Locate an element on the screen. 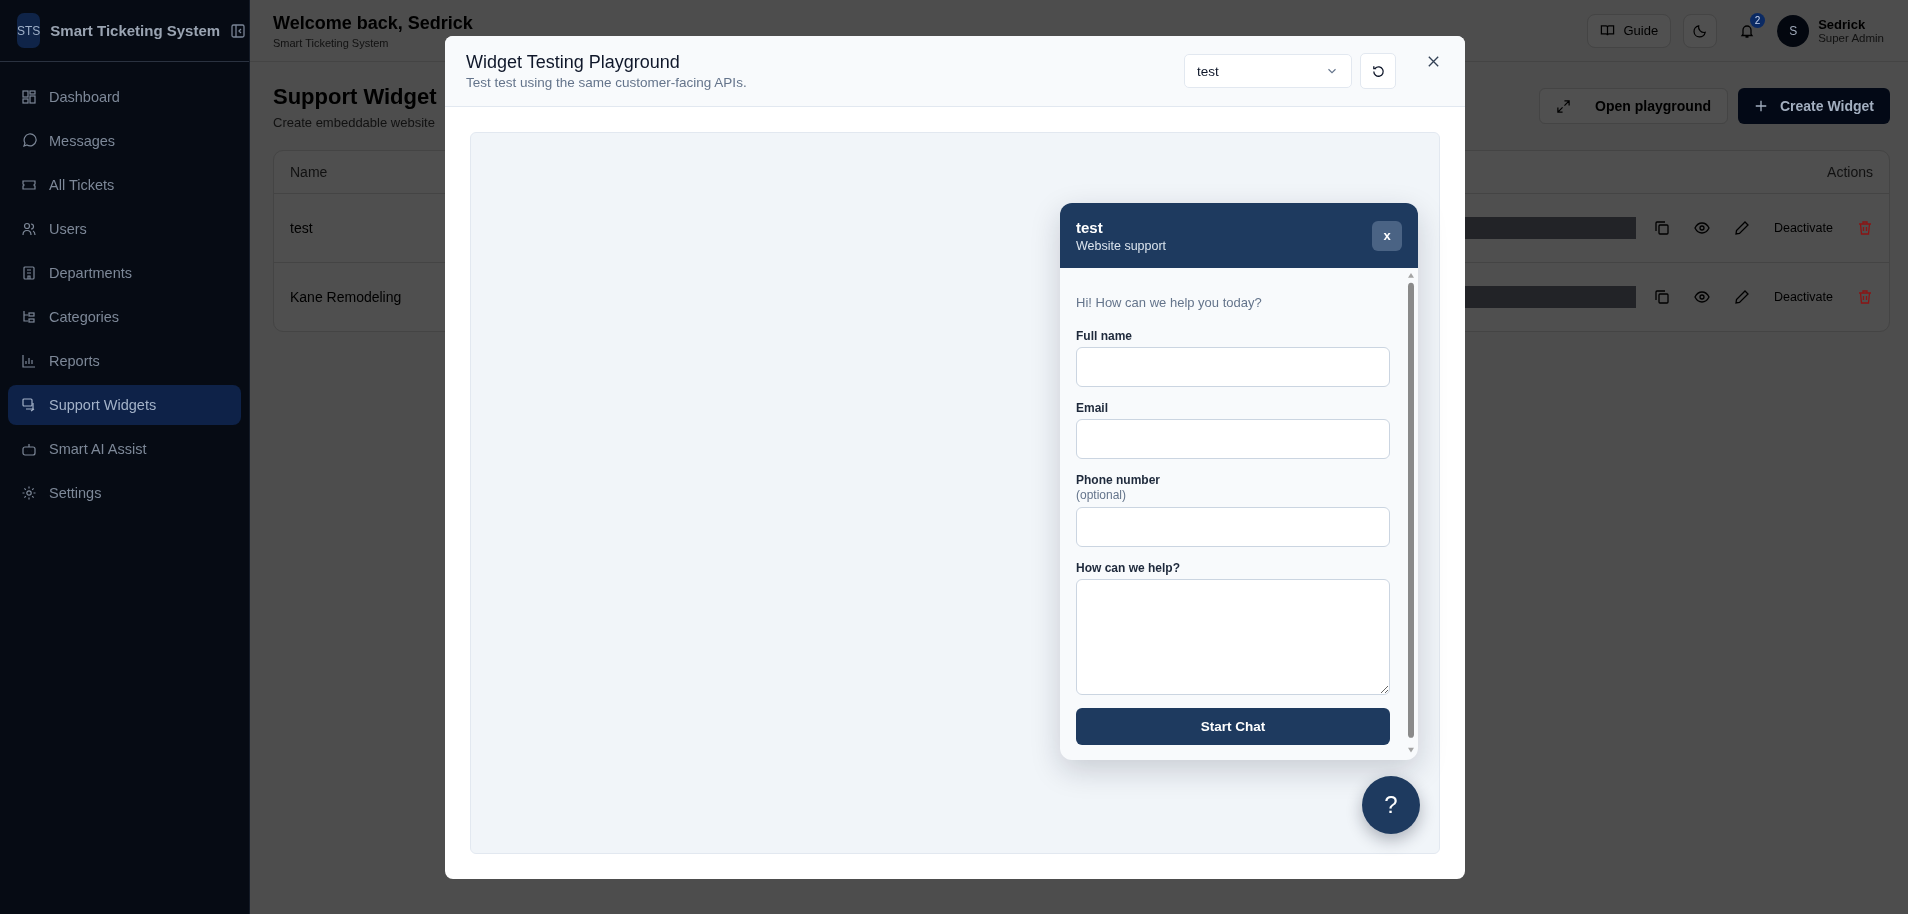  sidebar-item: Users is located at coordinates (124, 229).